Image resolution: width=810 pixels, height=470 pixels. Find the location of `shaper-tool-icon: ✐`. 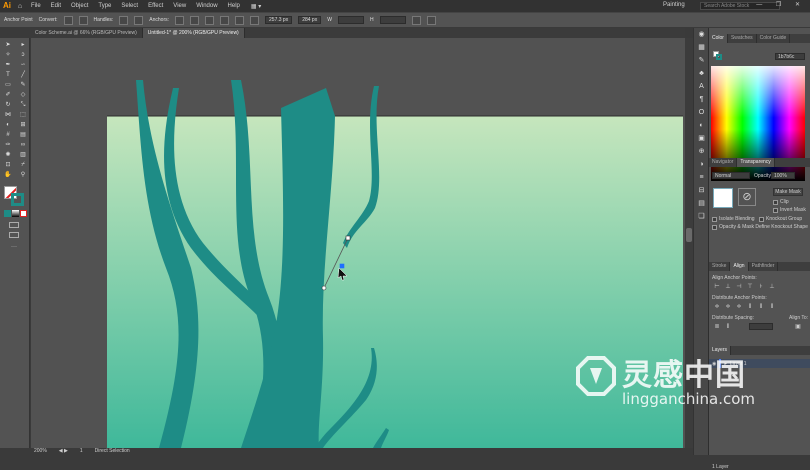

shaper-tool-icon: ✐ is located at coordinates (8, 95).